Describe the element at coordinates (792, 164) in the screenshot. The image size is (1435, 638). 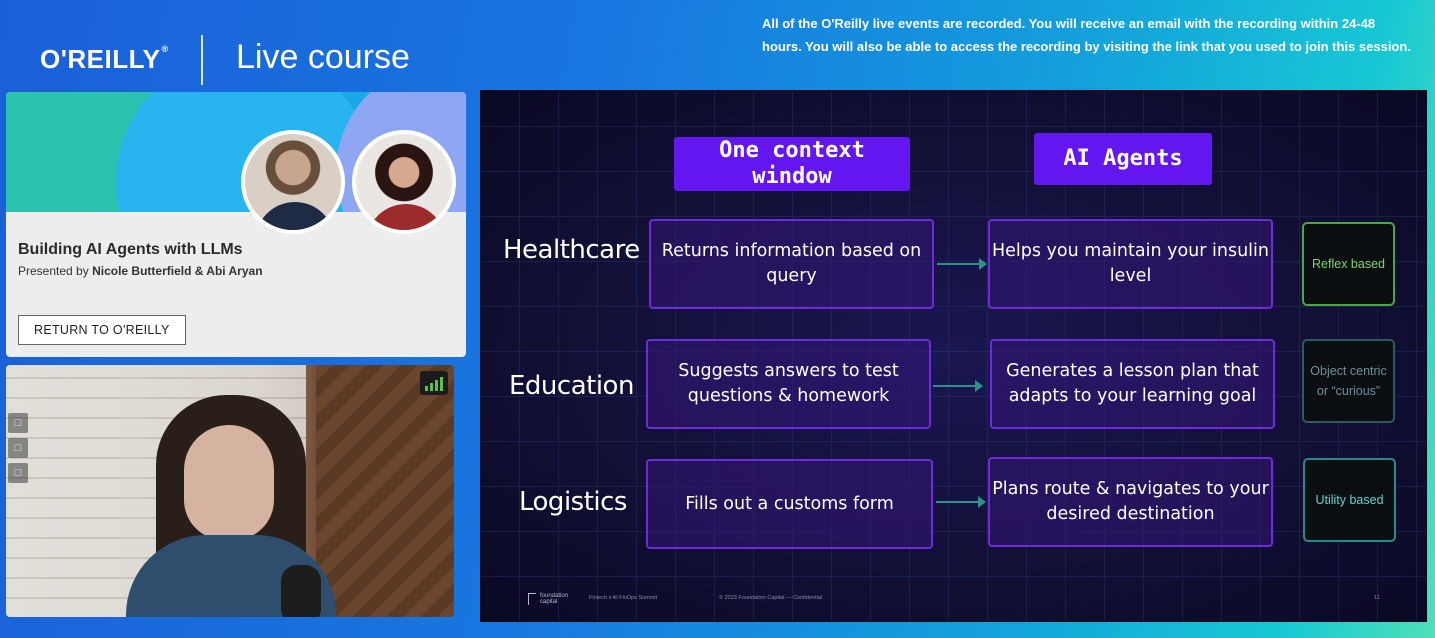
I see `header-one-context-window: One context window` at that location.